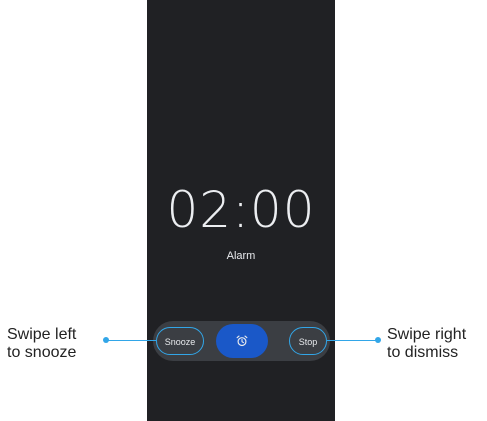 The height and width of the screenshot is (421, 487). I want to click on alarm-slider-handle, so click(242, 341).